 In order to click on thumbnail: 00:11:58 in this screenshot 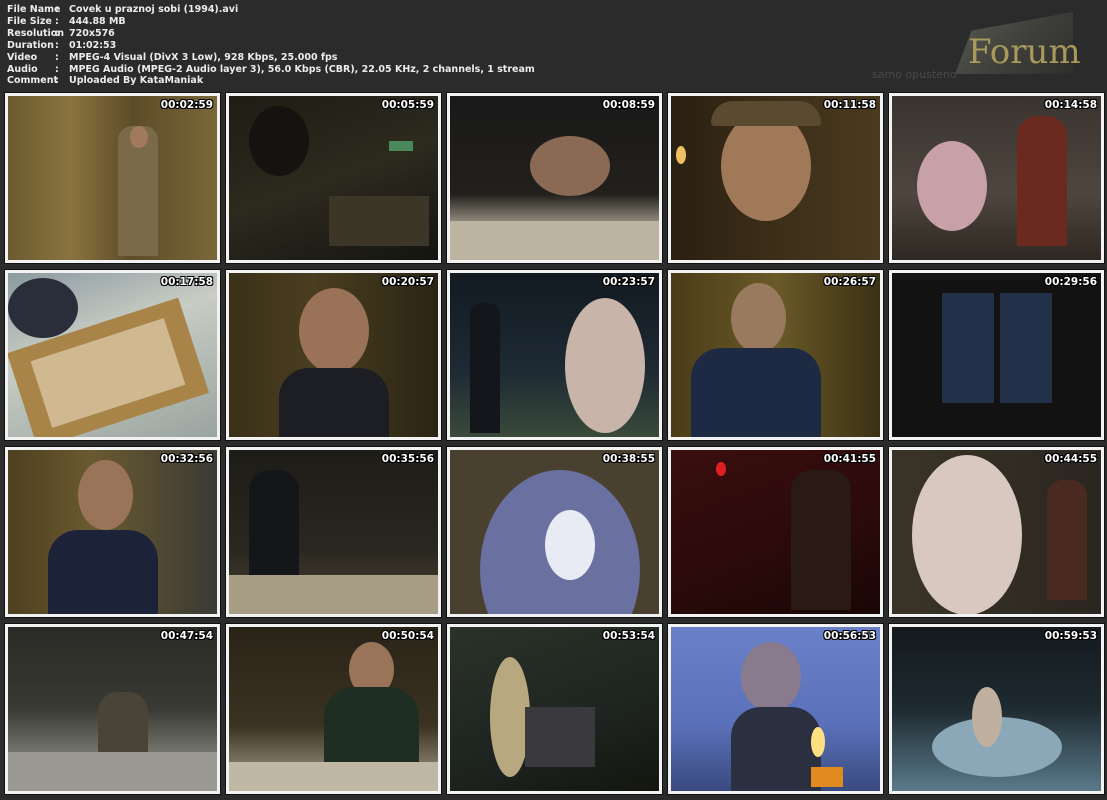, I will do `click(775, 178)`.